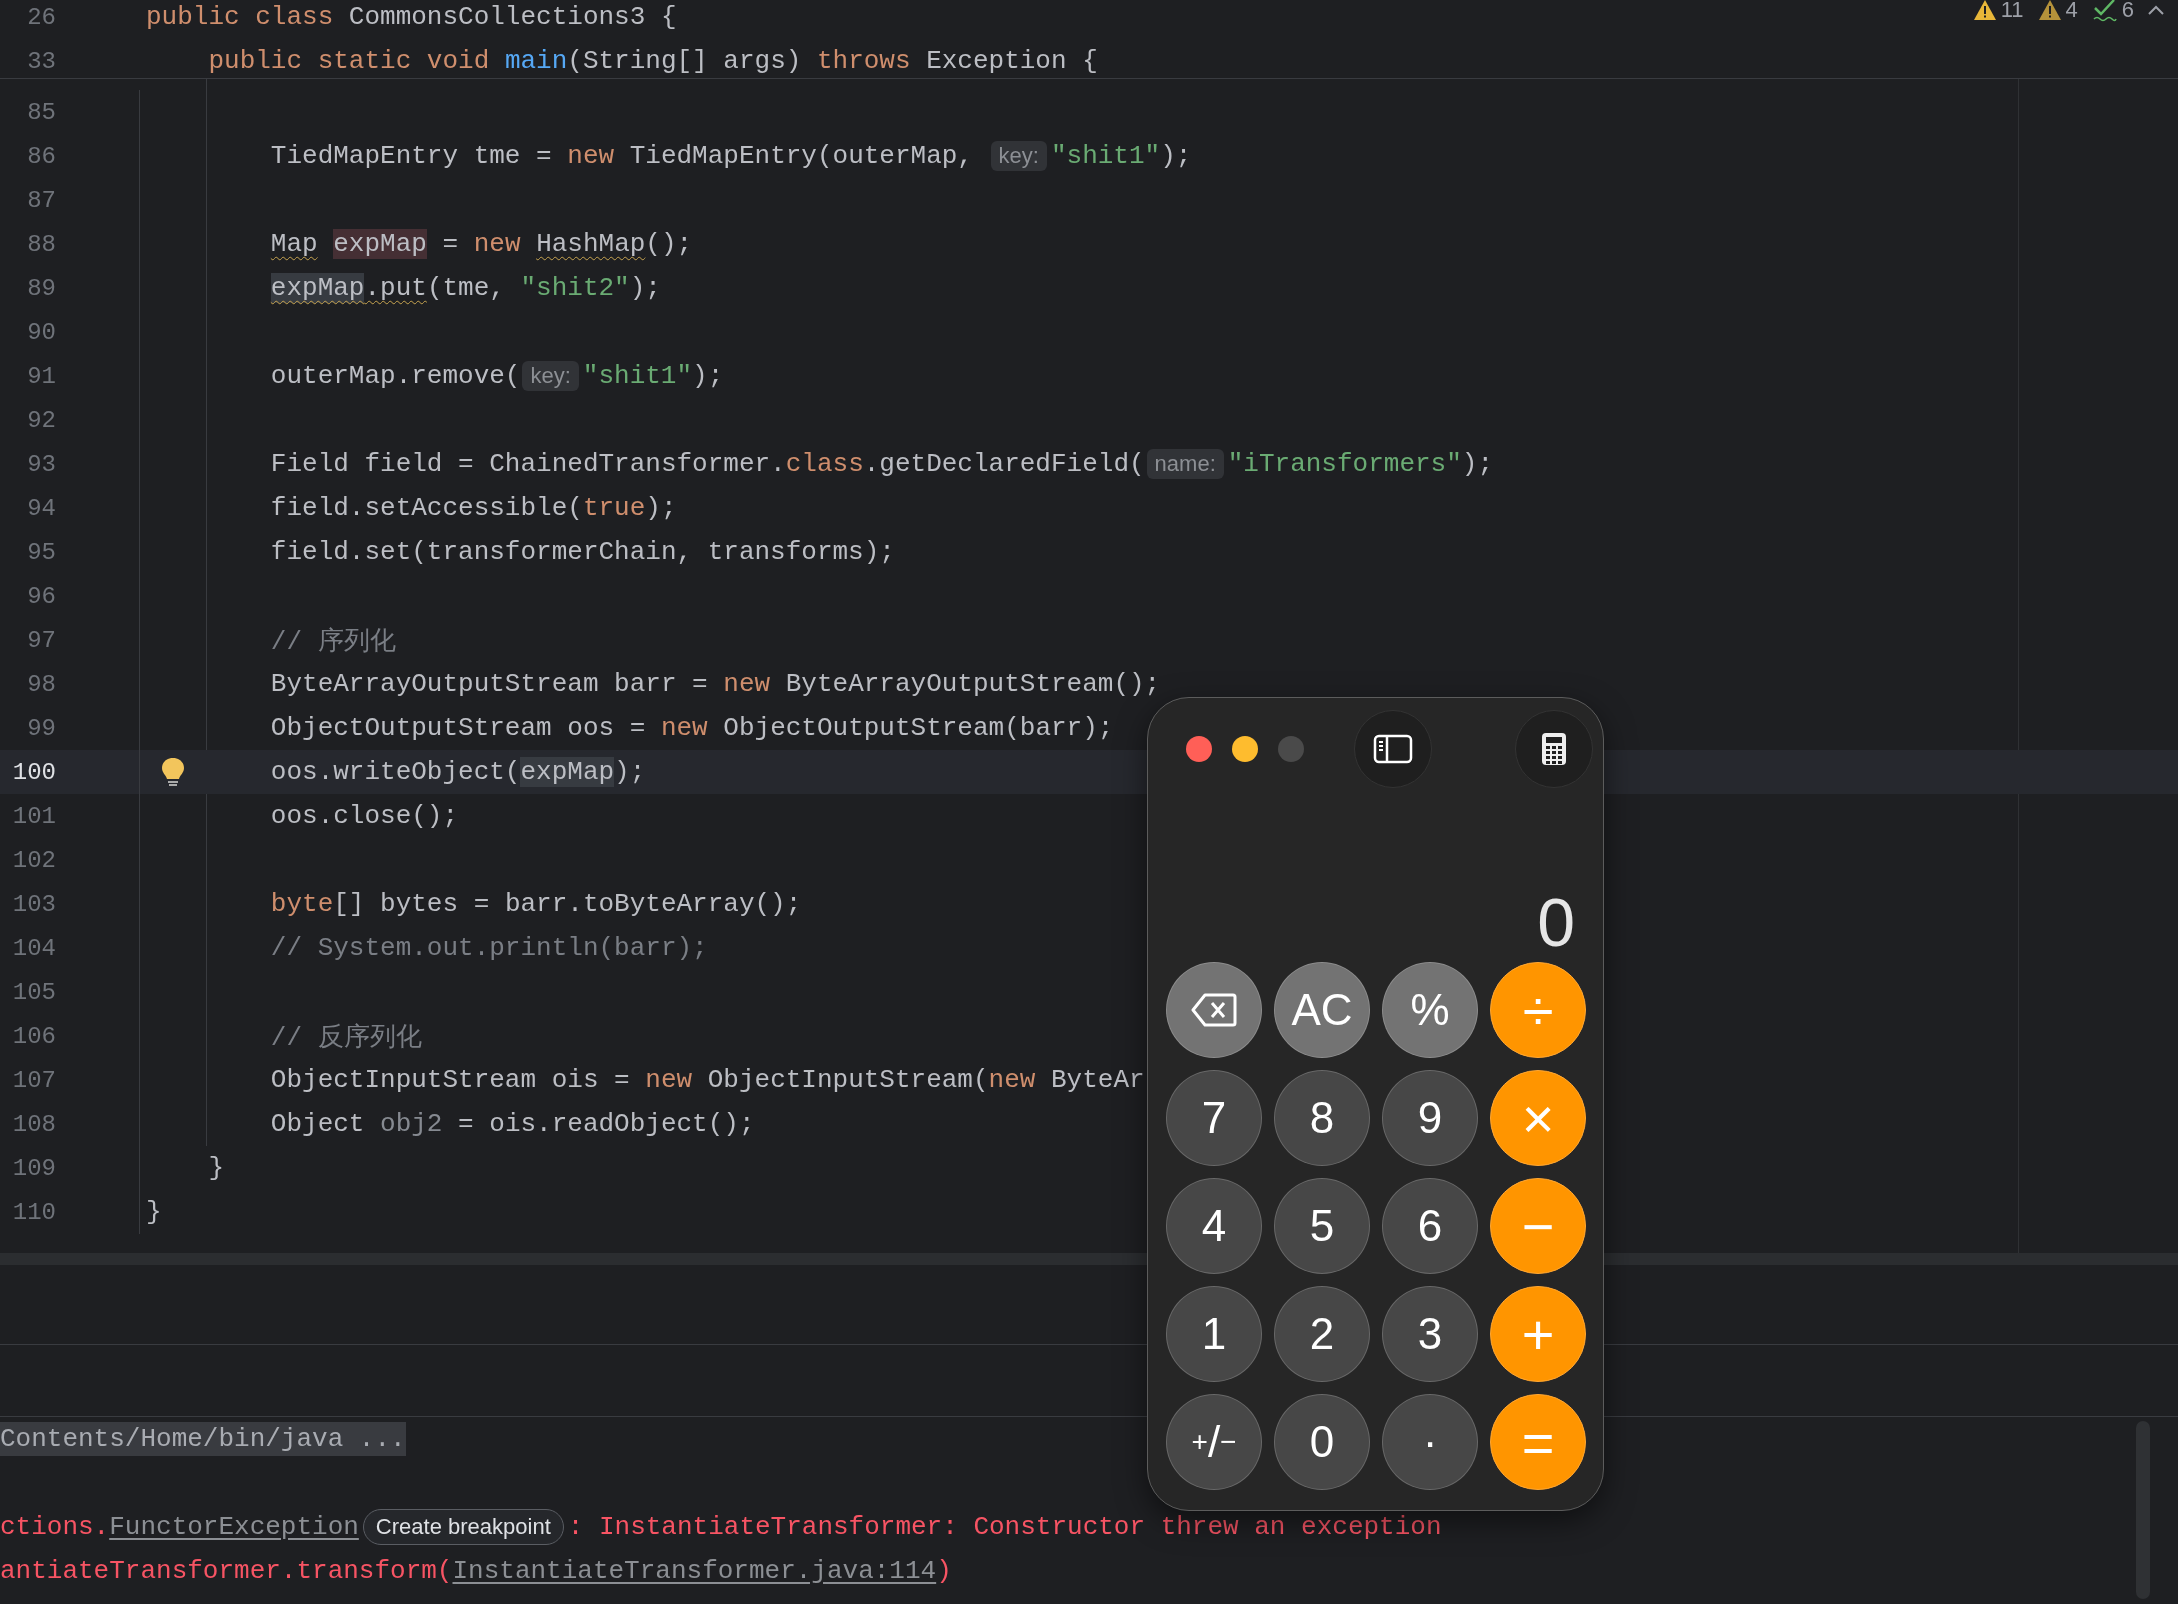  I want to click on calculator-key: AC, so click(1322, 1010).